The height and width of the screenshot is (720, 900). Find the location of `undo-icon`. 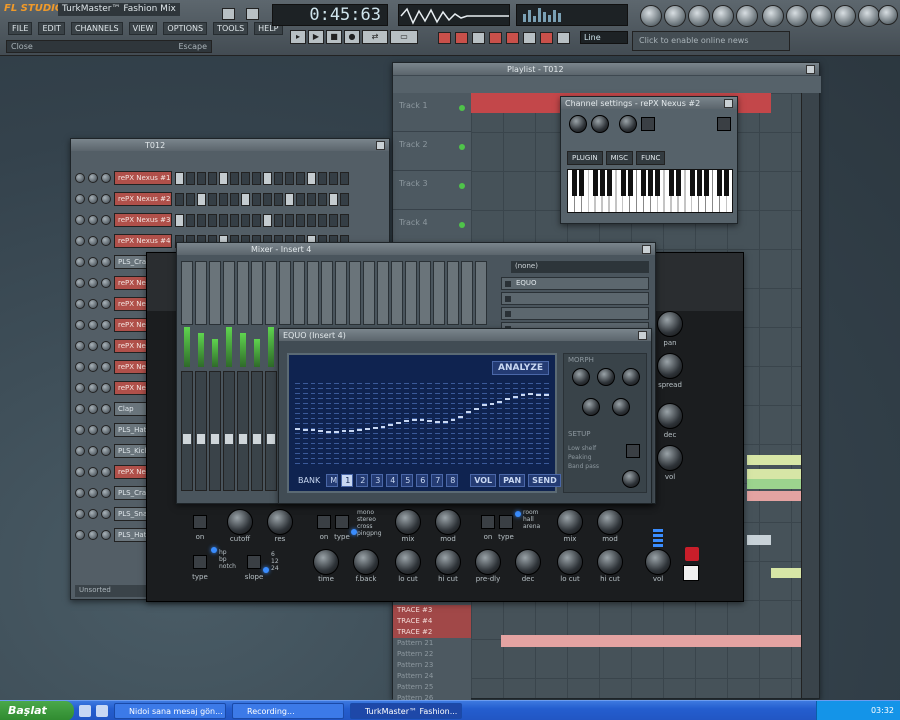

undo-icon is located at coordinates (869, 16).